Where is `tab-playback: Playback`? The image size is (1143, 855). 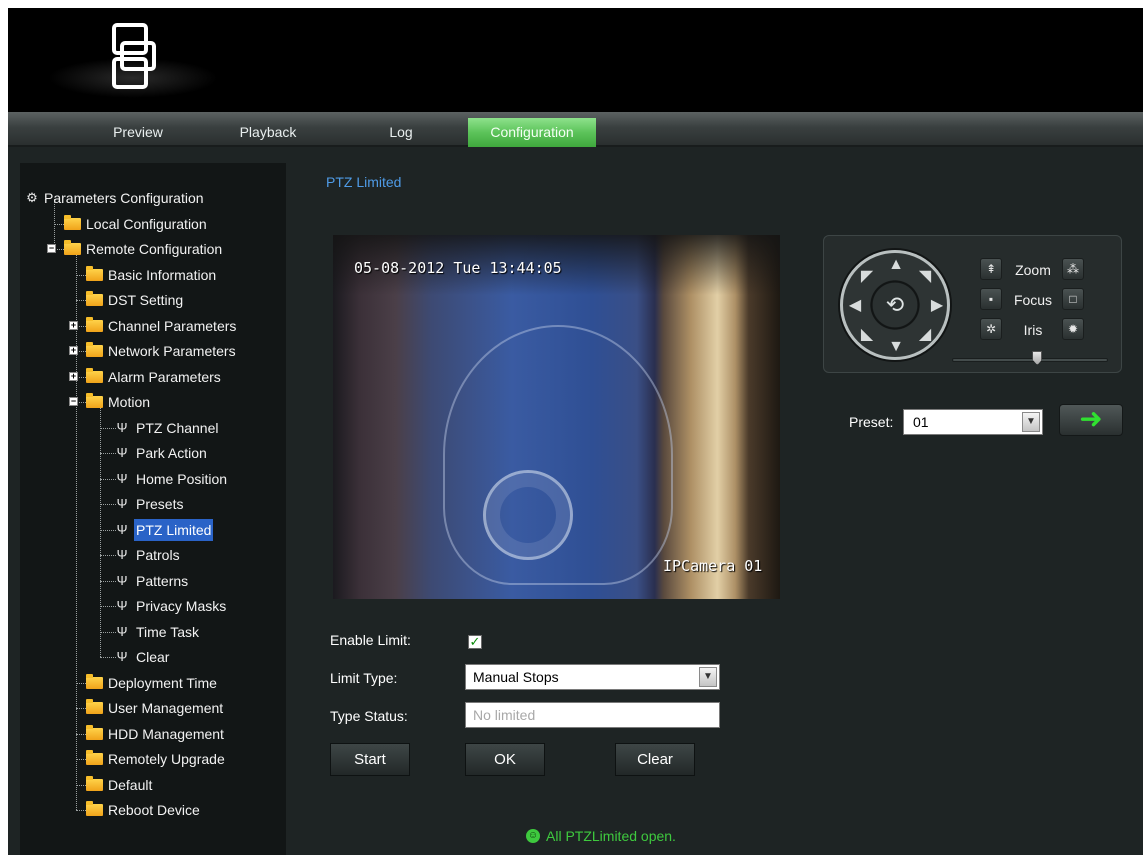
tab-playback: Playback is located at coordinates (268, 132).